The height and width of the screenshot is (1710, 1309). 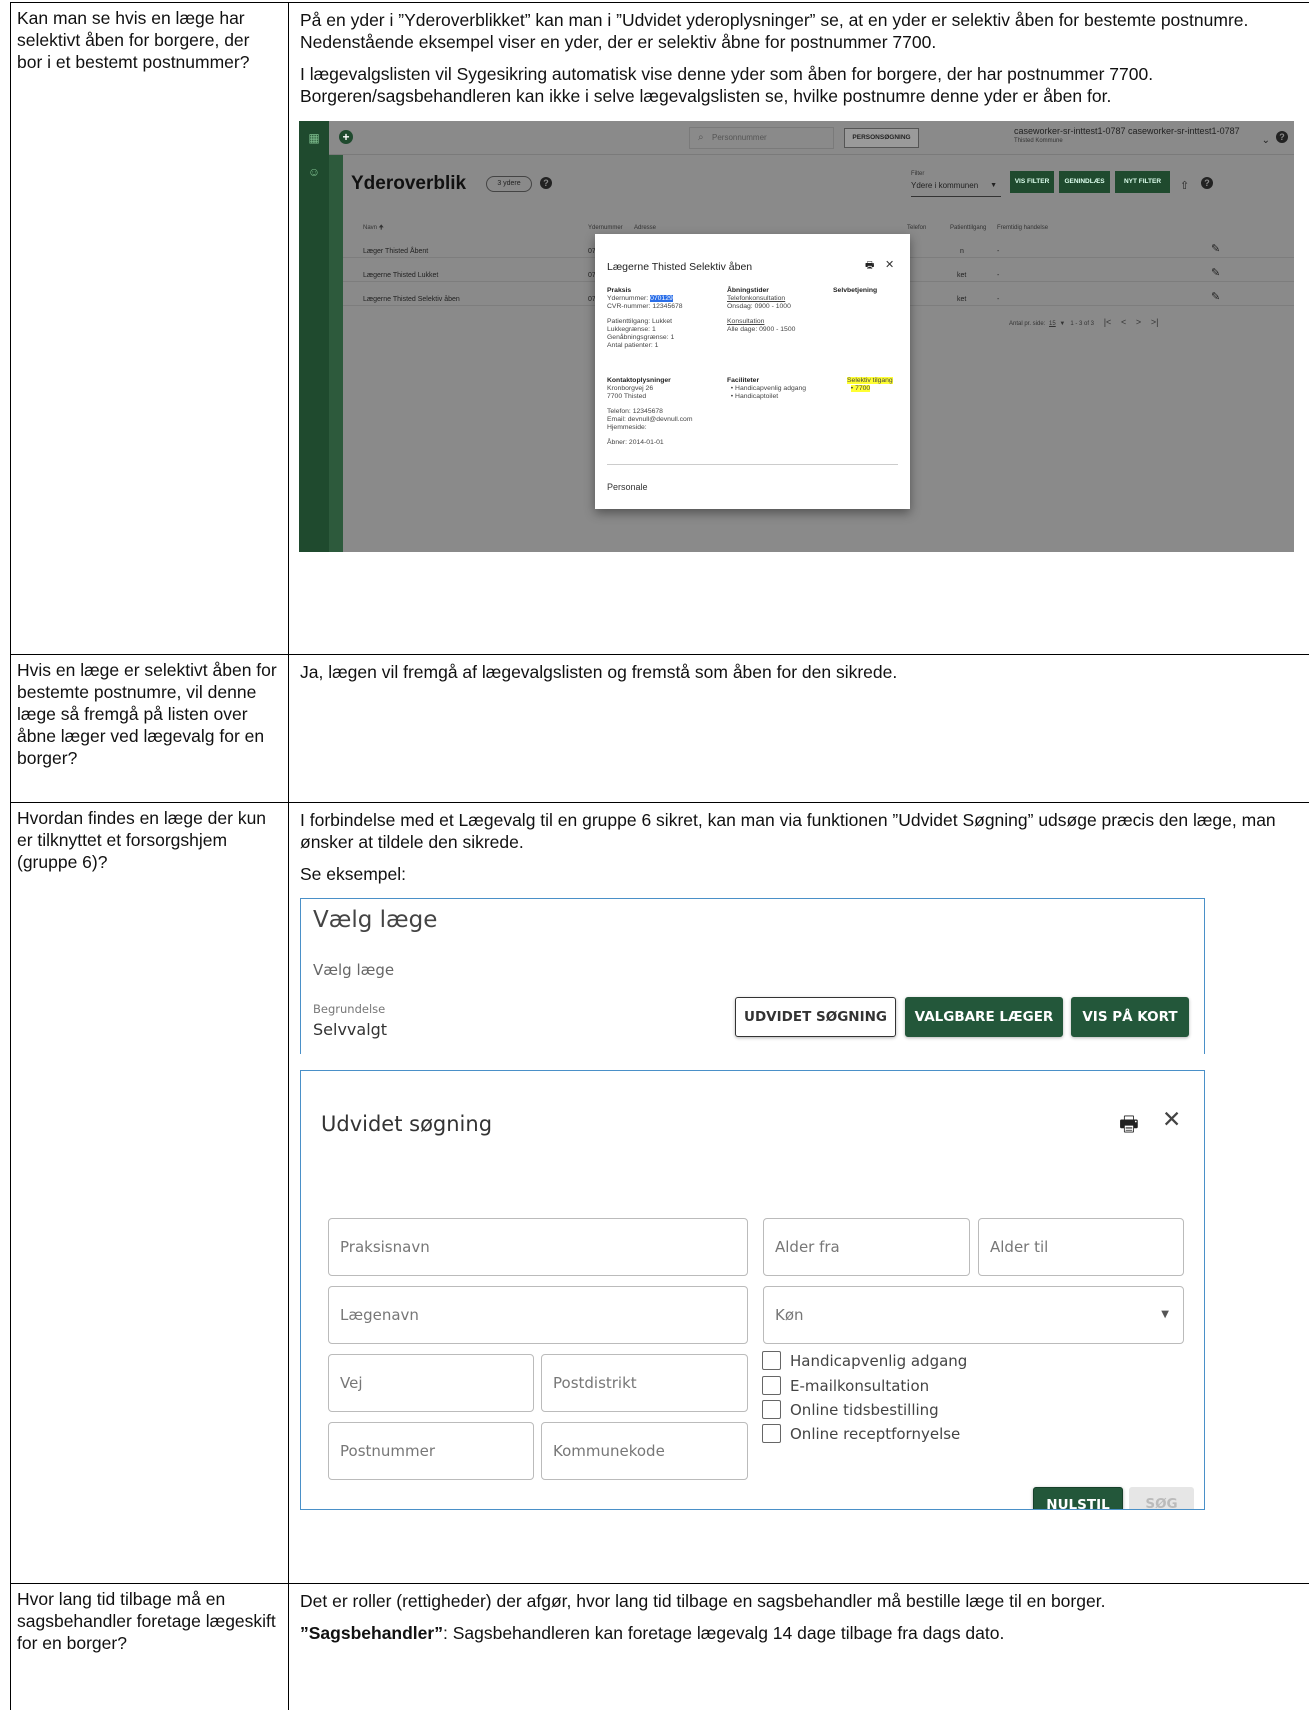 I want to click on genindlaes-button: GENINDLÆS, so click(x=1084, y=182).